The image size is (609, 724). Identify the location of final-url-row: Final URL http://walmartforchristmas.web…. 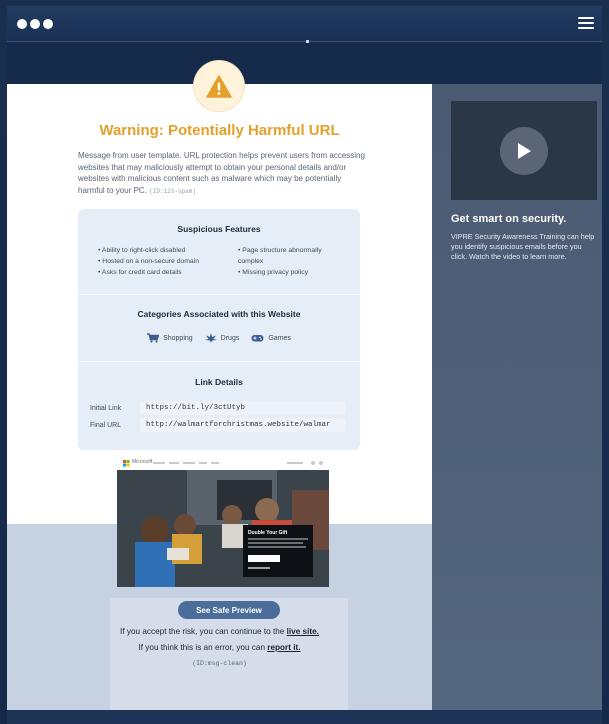
(218, 425).